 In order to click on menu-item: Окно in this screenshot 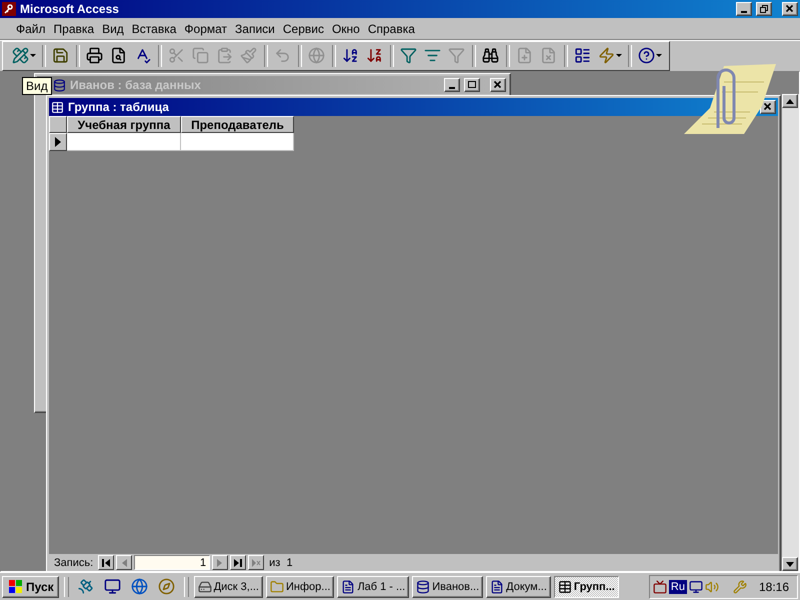, I will do `click(346, 29)`.